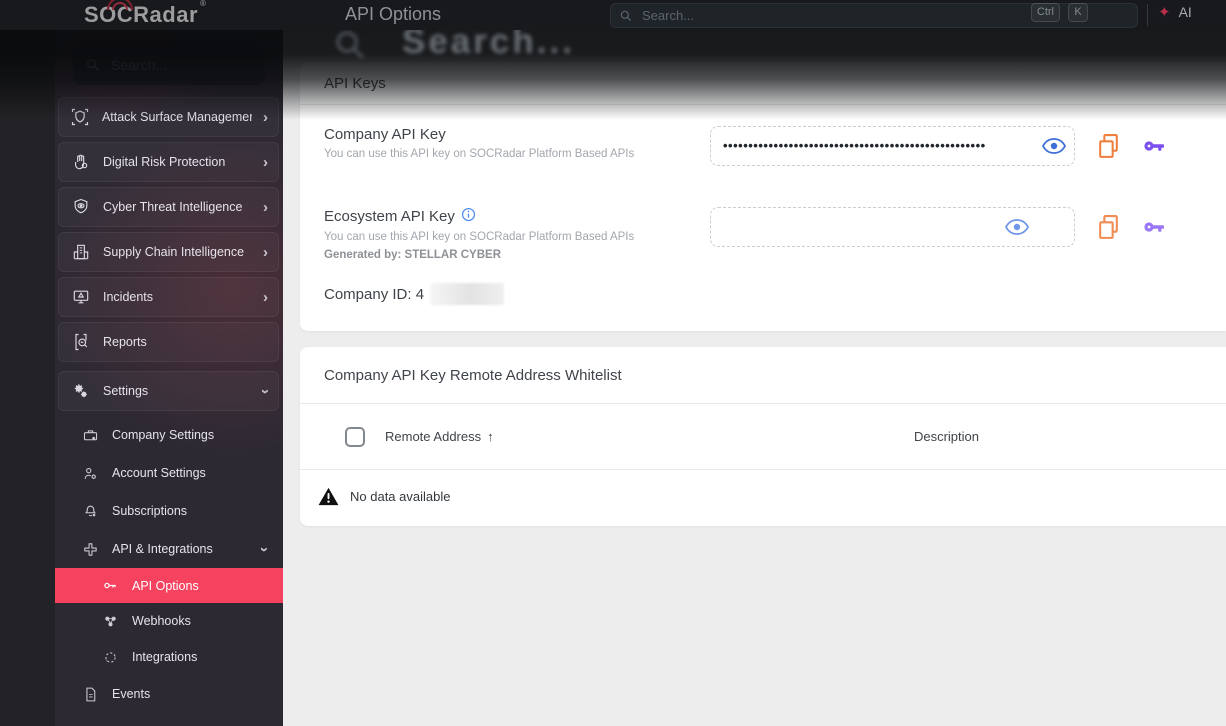  I want to click on sidebar-item-subscriptions: Subscriptions, so click(168, 511).